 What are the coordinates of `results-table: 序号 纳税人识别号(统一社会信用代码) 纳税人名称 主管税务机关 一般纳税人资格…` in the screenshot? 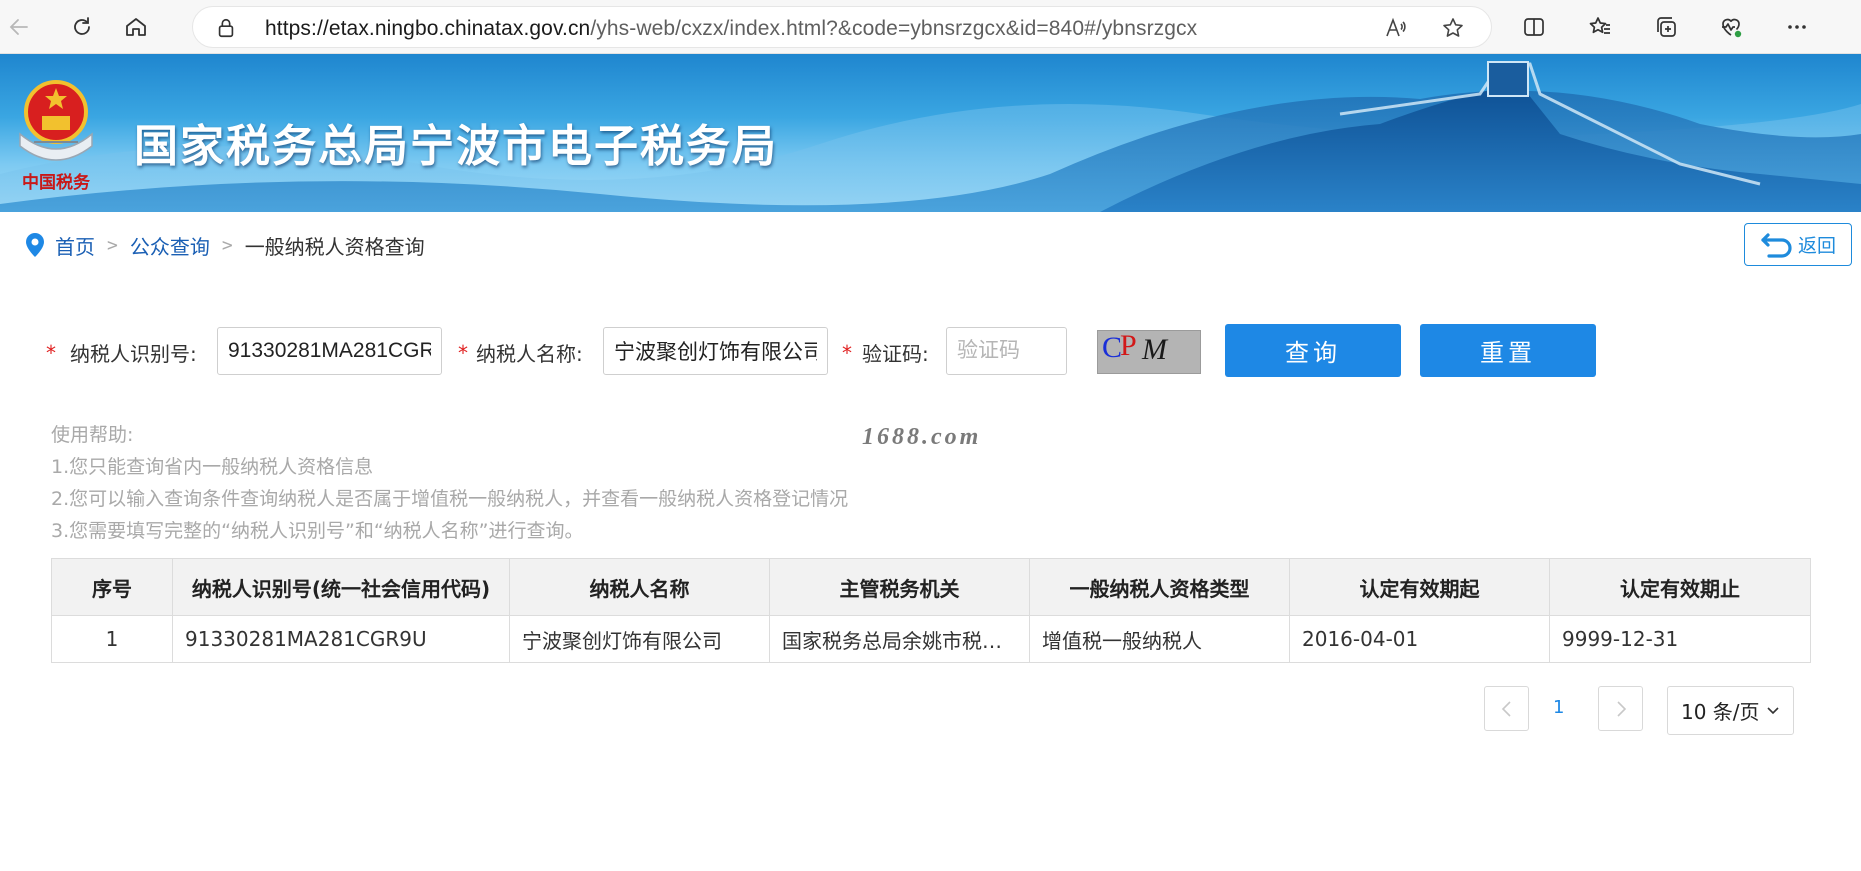 It's located at (931, 610).